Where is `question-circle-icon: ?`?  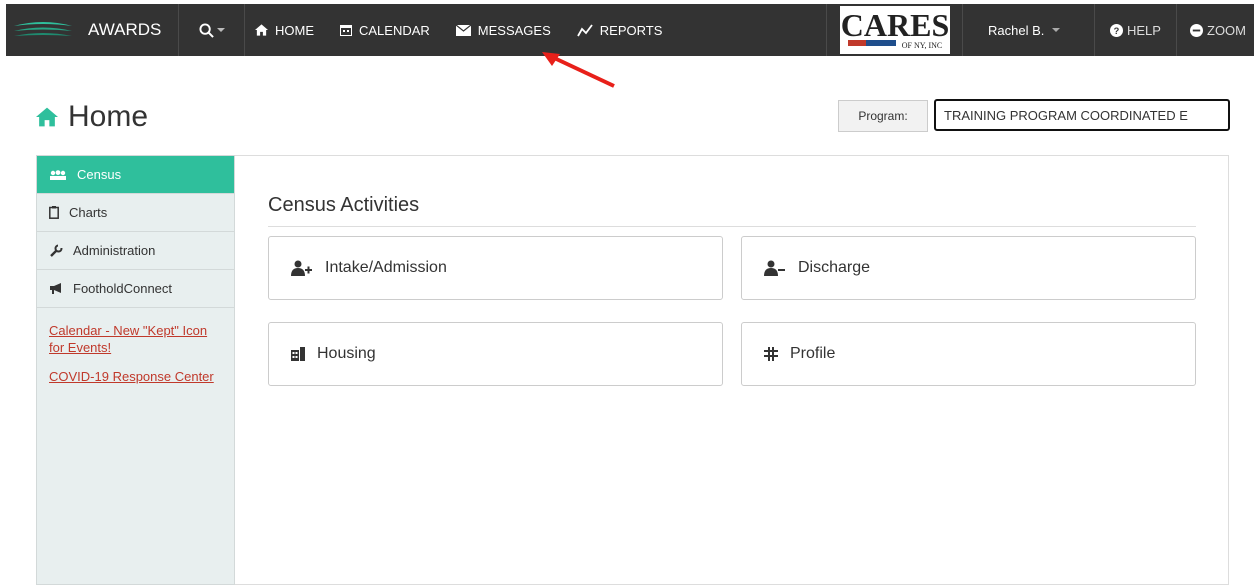
question-circle-icon: ? is located at coordinates (1116, 30).